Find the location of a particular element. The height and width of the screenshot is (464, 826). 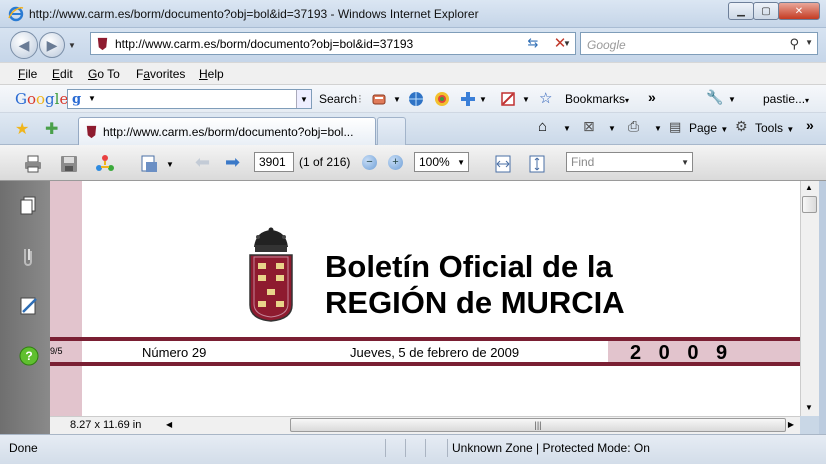

zoom-dropdown-icon: ▼ is located at coordinates (461, 162).